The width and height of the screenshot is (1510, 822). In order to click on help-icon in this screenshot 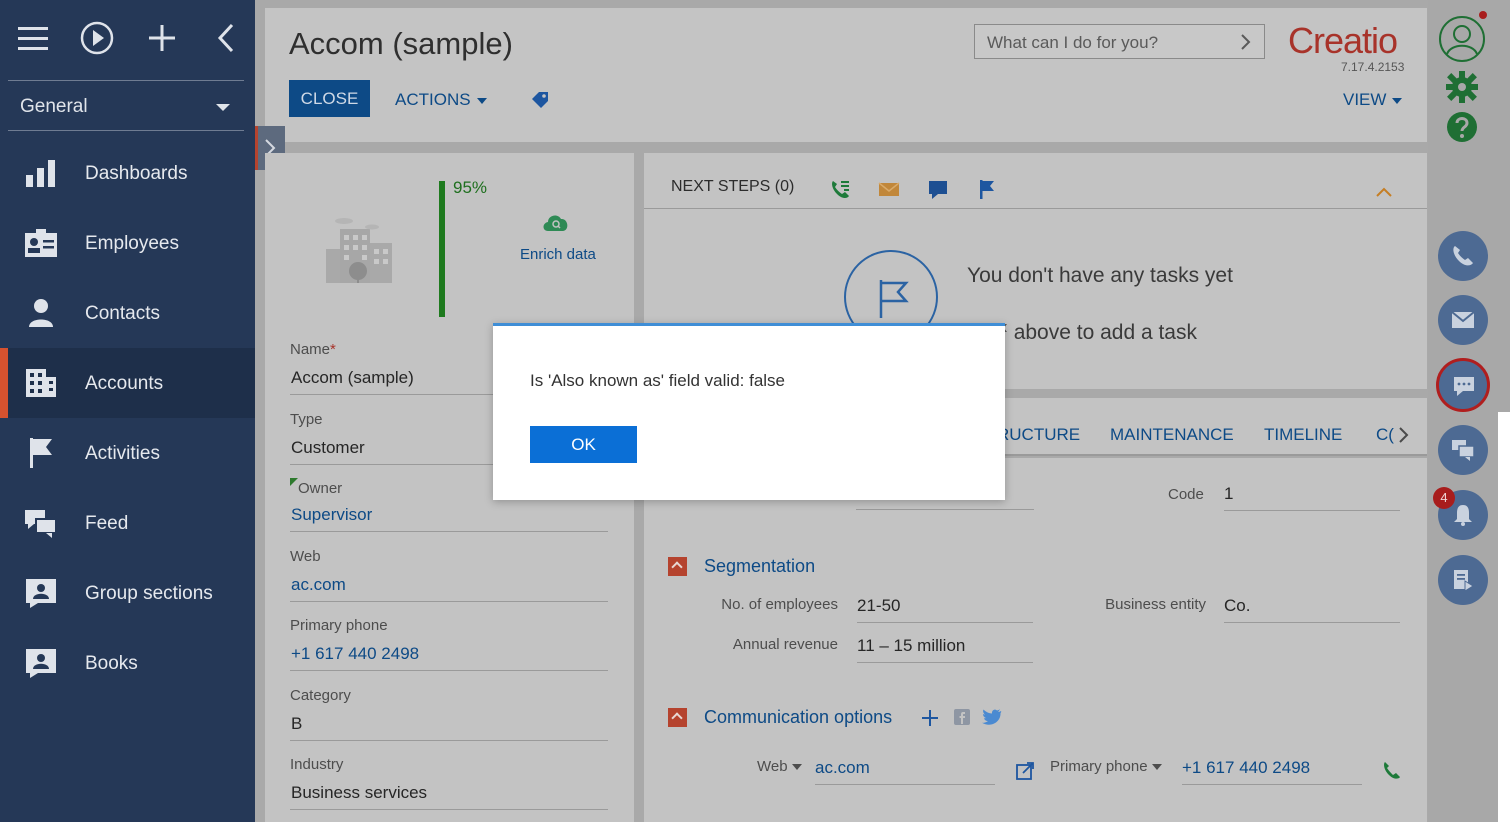, I will do `click(1462, 127)`.